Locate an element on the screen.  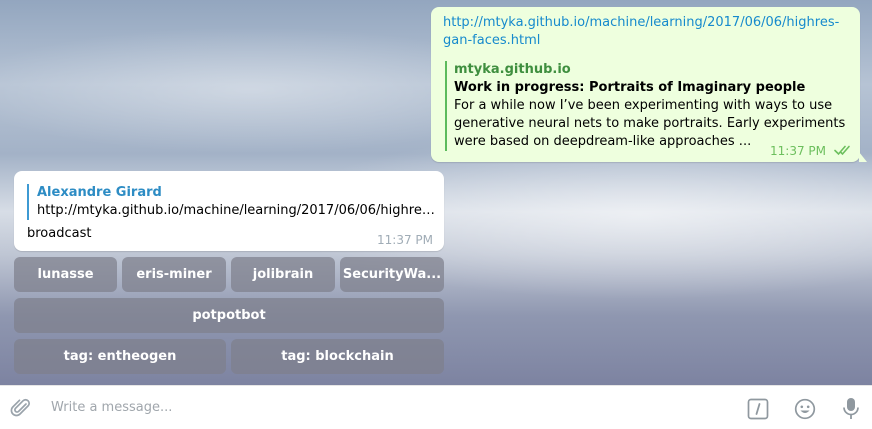
emoji-icon is located at coordinates (805, 409).